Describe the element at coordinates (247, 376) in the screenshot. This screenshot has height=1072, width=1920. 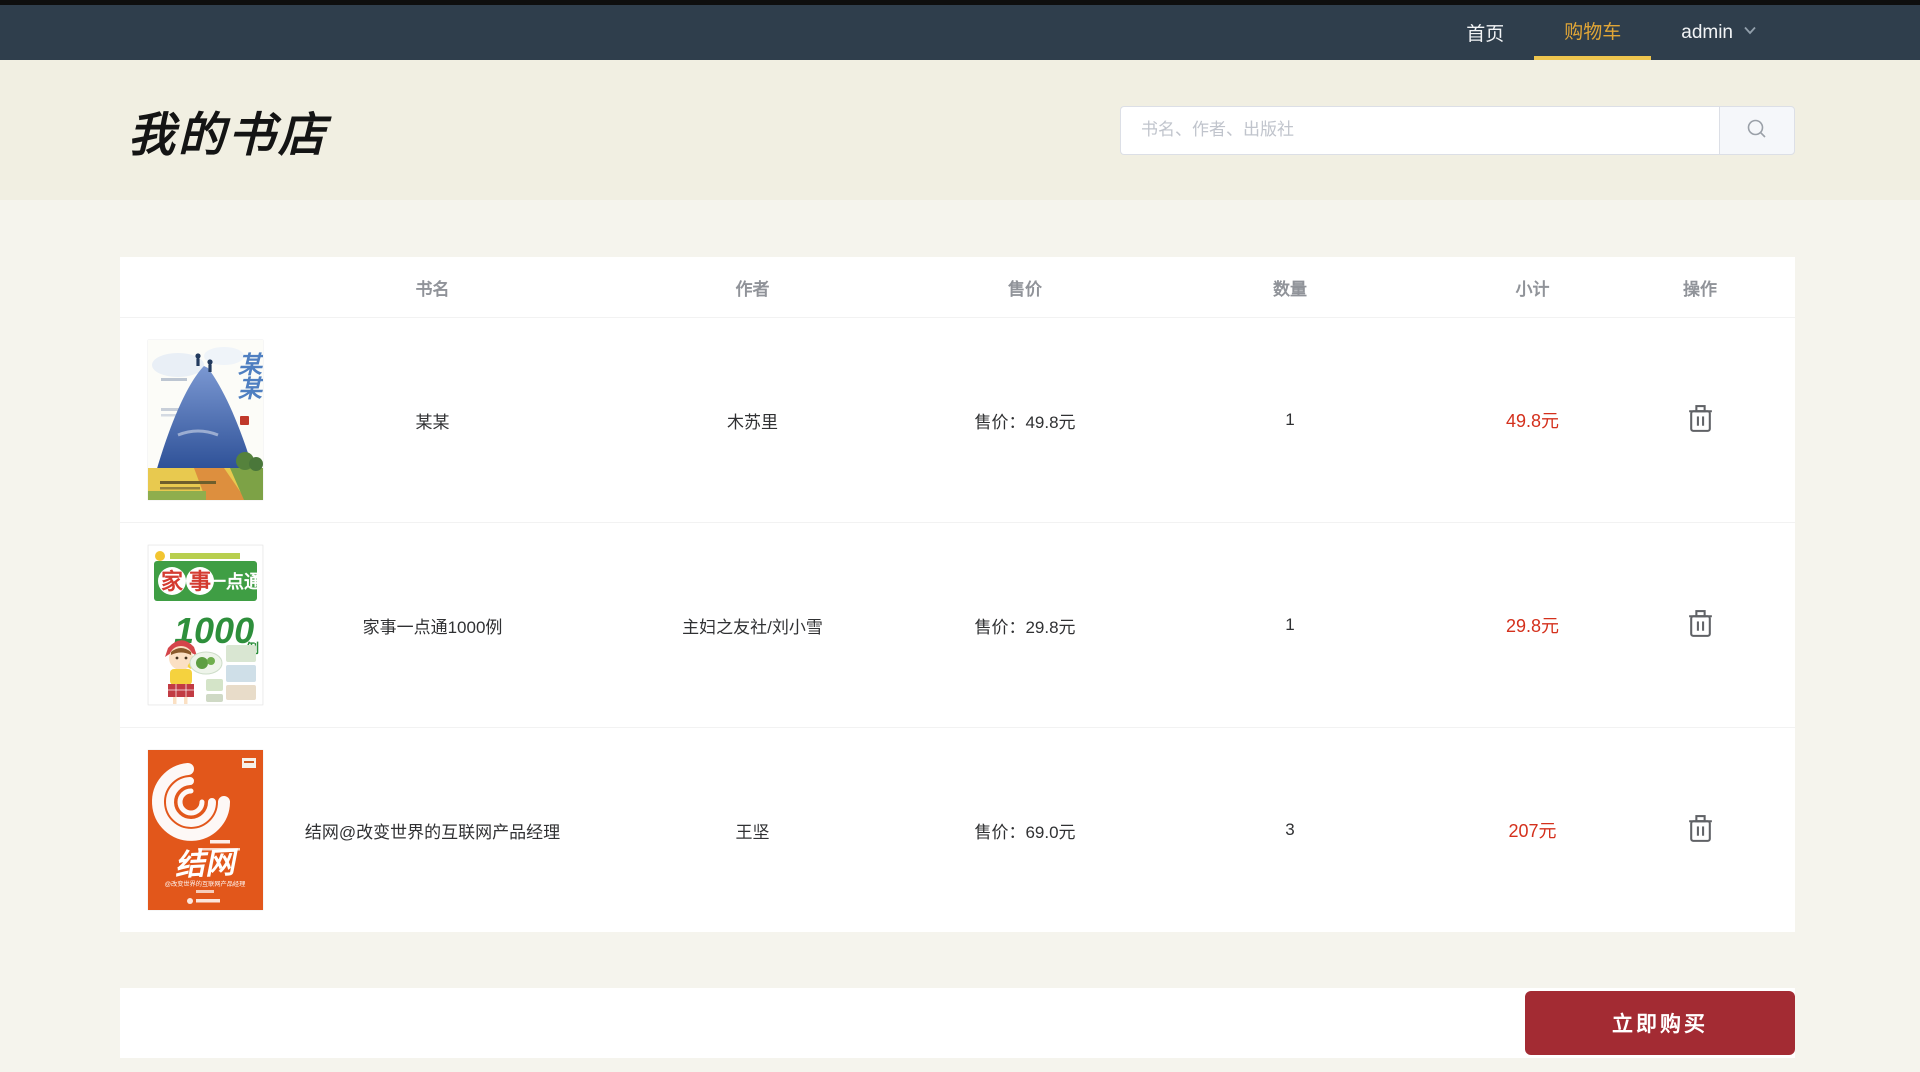
I see `cover1-title-text: 某某` at that location.